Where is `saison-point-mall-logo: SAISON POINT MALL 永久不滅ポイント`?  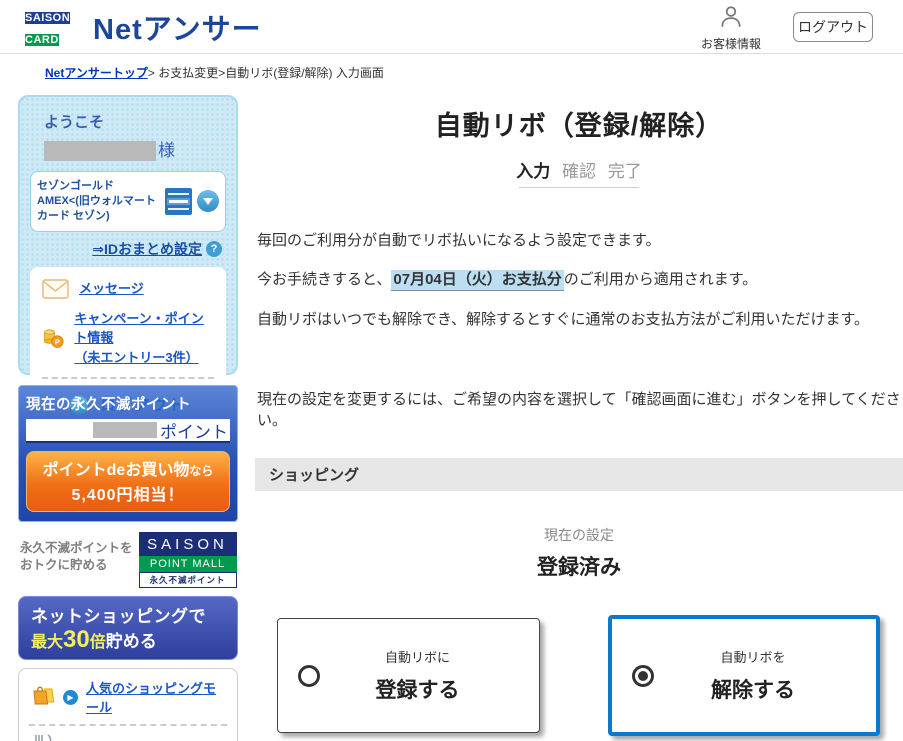
saison-point-mall-logo: SAISON POINT MALL 永久不滅ポイント is located at coordinates (187, 560).